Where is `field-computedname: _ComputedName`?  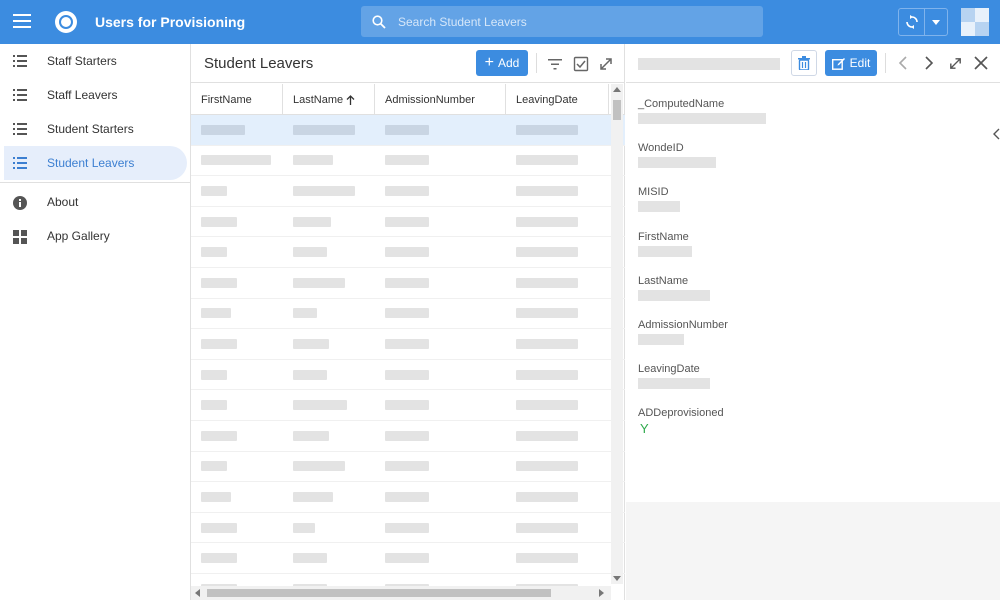 field-computedname: _ComputedName is located at coordinates (819, 106).